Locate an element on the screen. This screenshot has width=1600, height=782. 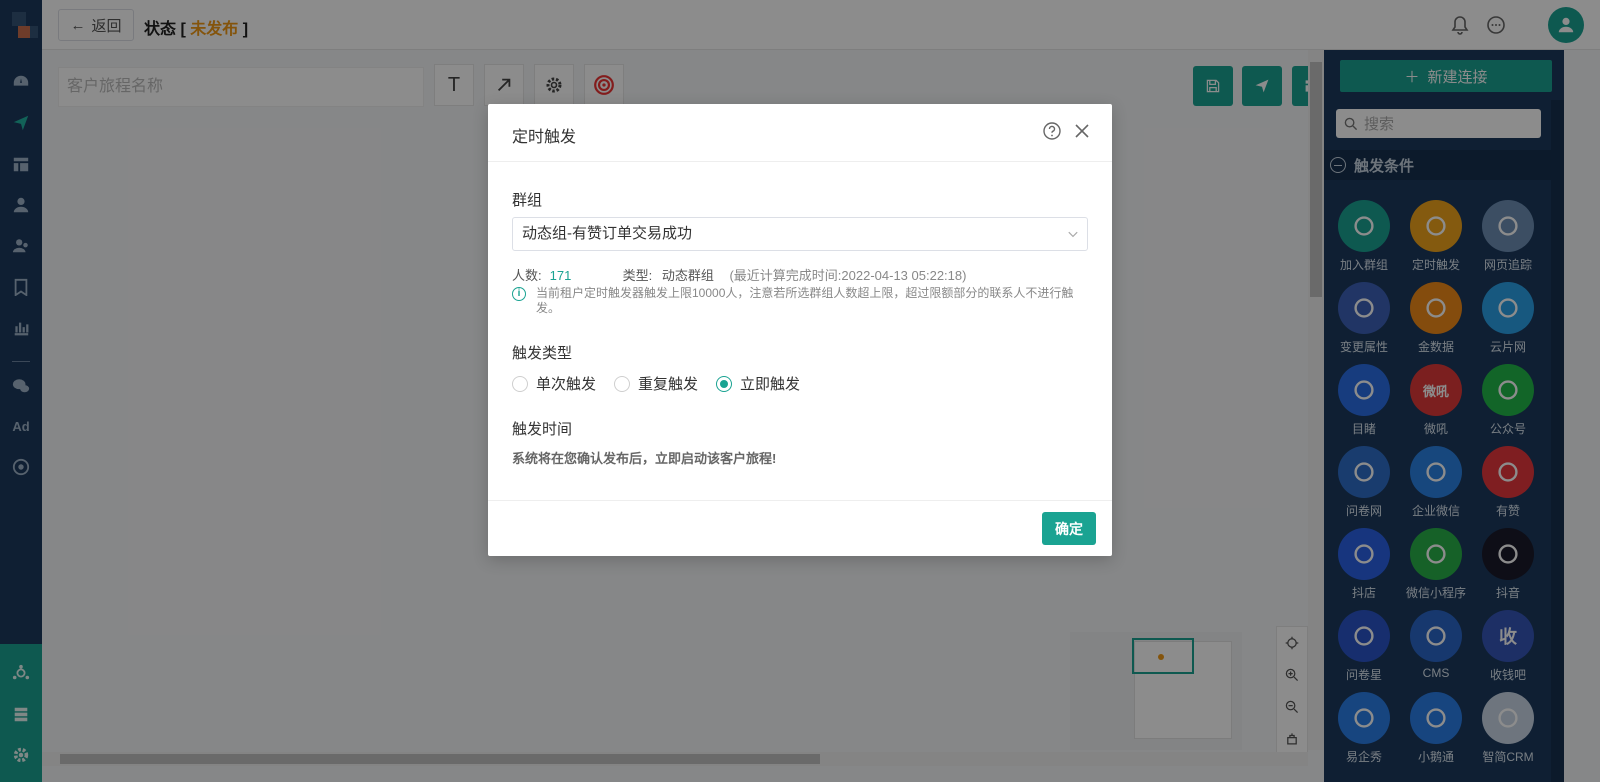
radio-repeat-trigger: 重复触发 is located at coordinates (656, 383).